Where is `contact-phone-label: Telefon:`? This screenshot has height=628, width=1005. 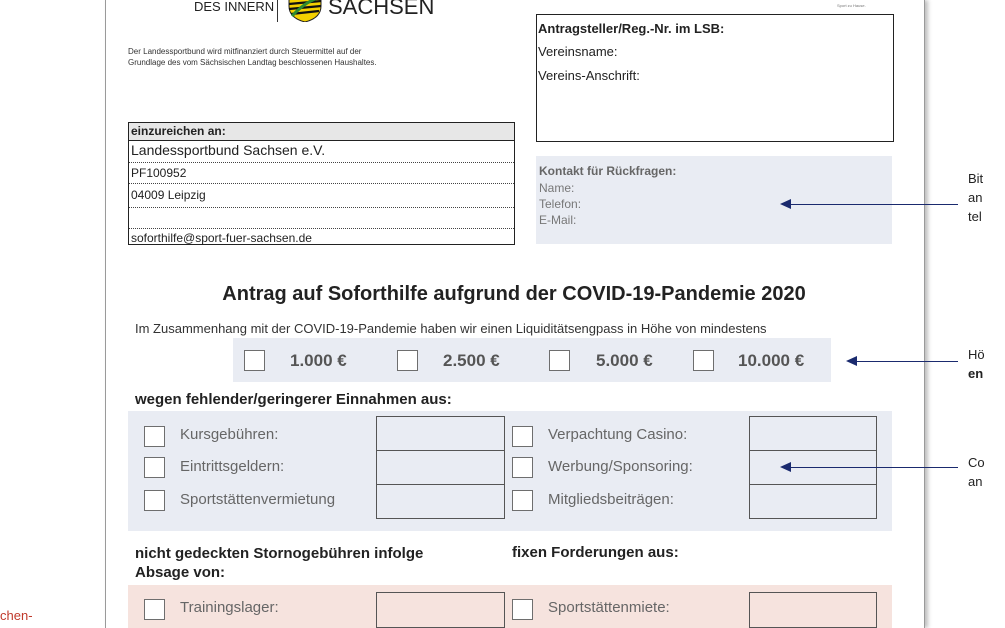
contact-phone-label: Telefon: is located at coordinates (560, 204).